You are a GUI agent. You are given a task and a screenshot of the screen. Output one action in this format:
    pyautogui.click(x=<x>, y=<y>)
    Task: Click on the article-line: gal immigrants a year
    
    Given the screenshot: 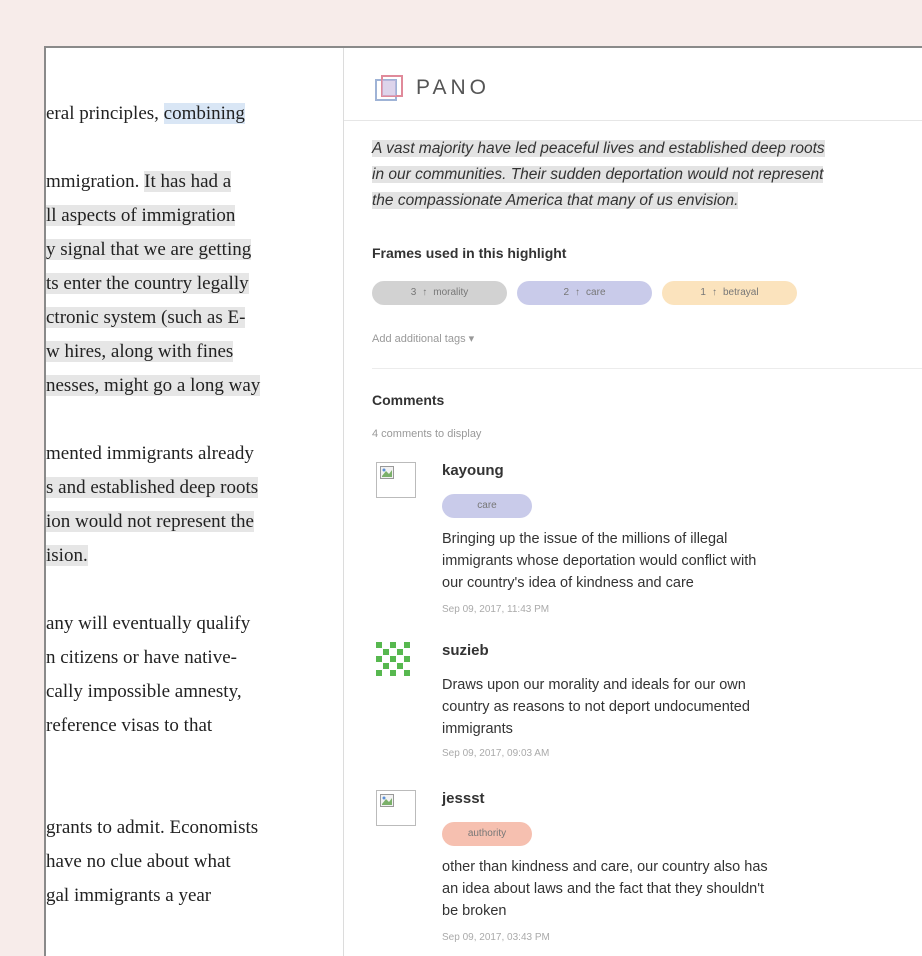 What is the action you would take?
    pyautogui.click(x=129, y=895)
    